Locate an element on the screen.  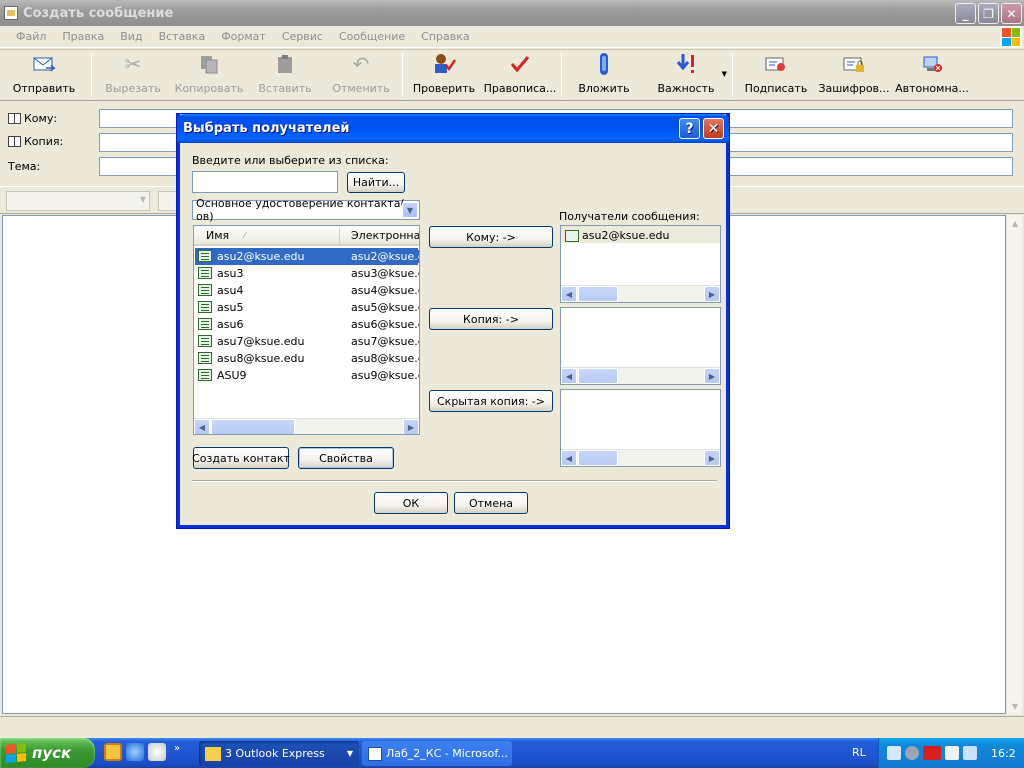
menu-tools: Сервис is located at coordinates (302, 36).